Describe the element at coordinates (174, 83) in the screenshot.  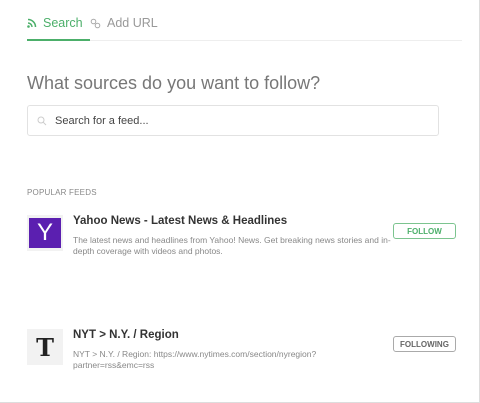
I see `page-title: What sources do you want to follow?` at that location.